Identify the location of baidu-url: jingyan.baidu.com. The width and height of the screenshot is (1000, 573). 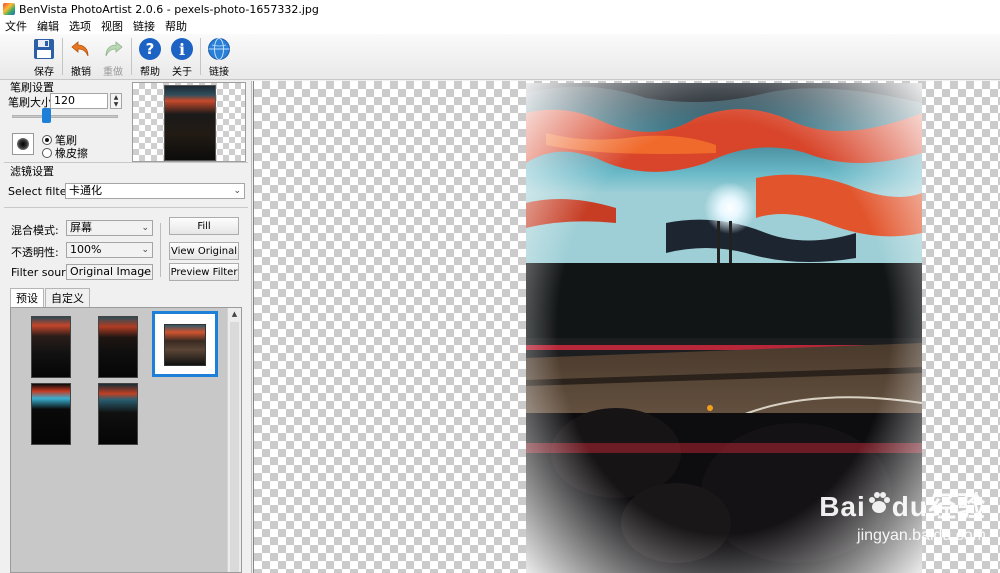
(921, 535).